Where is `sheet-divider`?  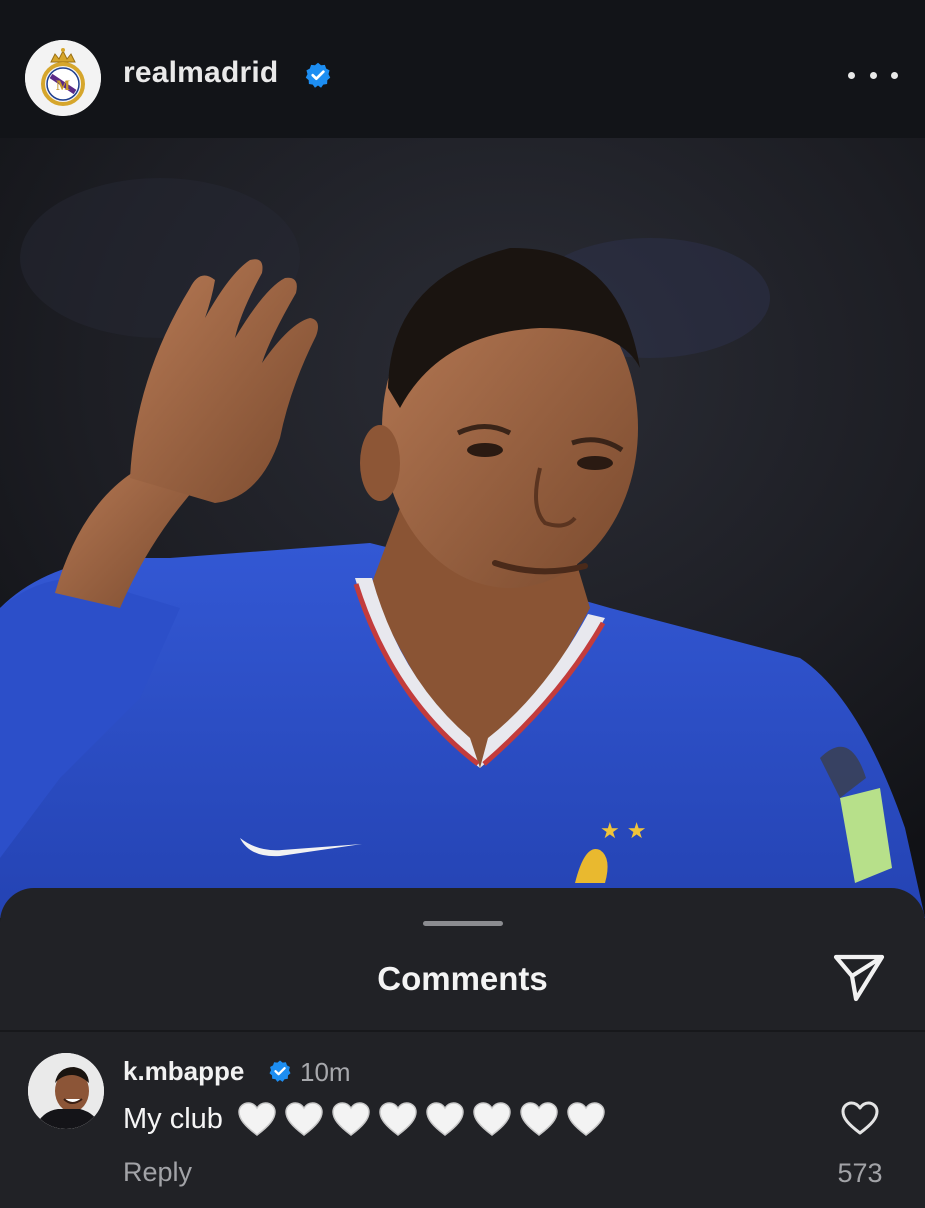
sheet-divider is located at coordinates (462, 1031).